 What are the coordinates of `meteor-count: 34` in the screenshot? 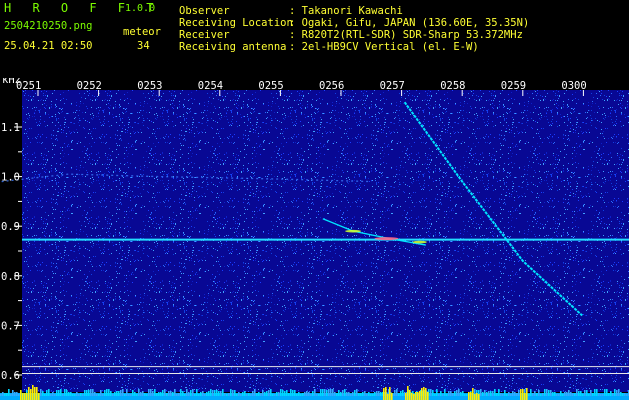 It's located at (143, 46).